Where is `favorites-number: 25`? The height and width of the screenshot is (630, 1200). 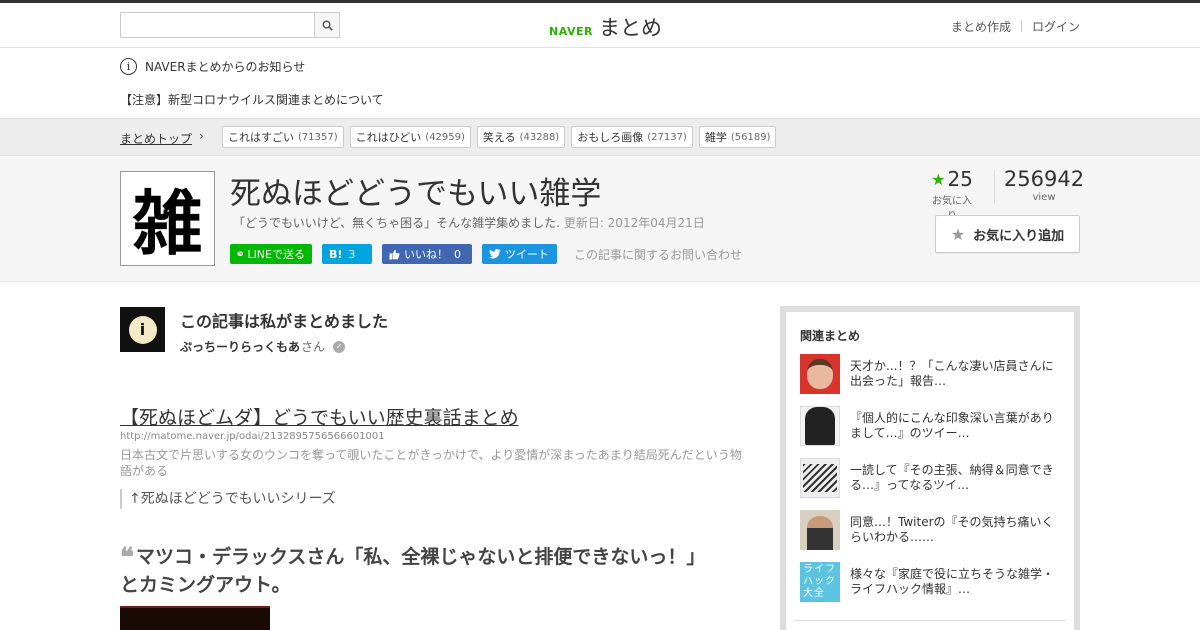
favorites-number: 25 is located at coordinates (960, 179).